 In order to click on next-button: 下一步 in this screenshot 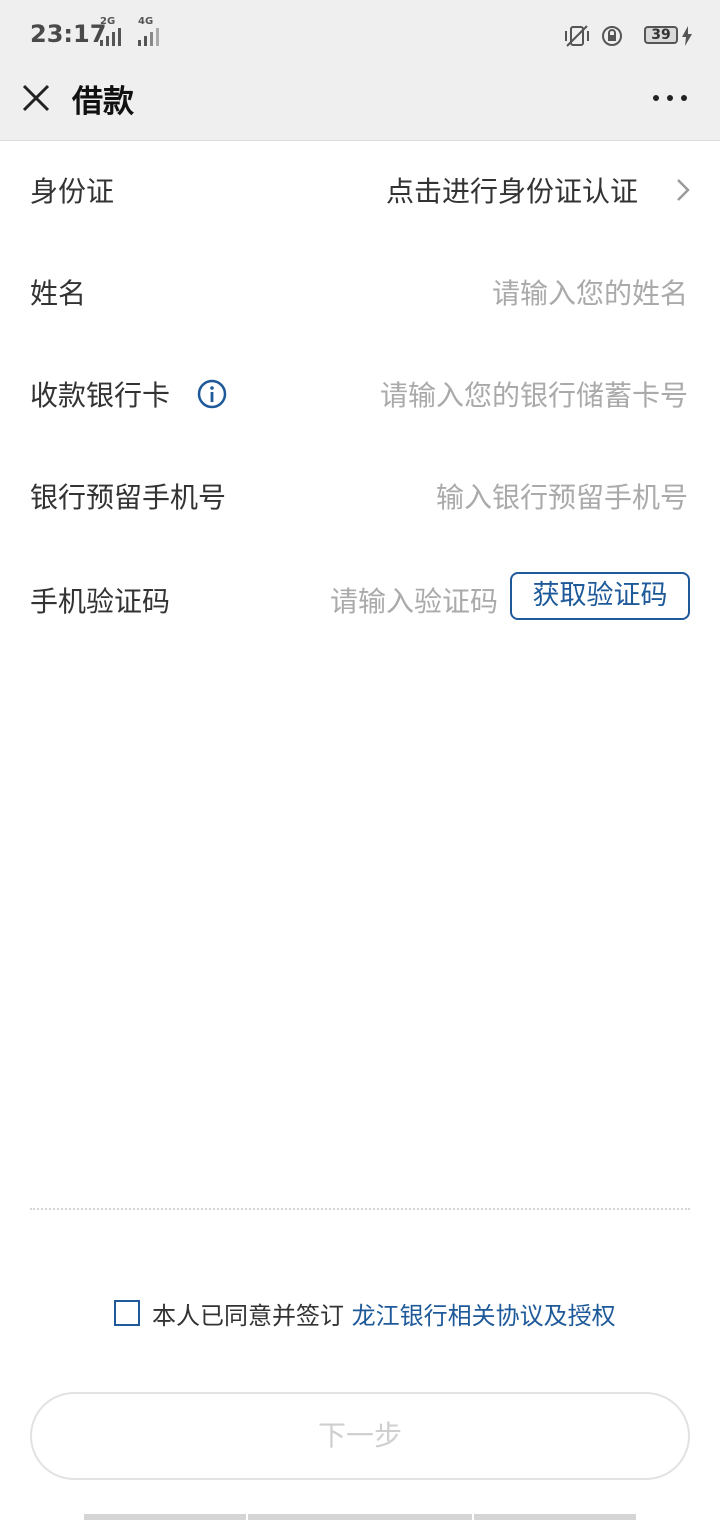, I will do `click(360, 1436)`.